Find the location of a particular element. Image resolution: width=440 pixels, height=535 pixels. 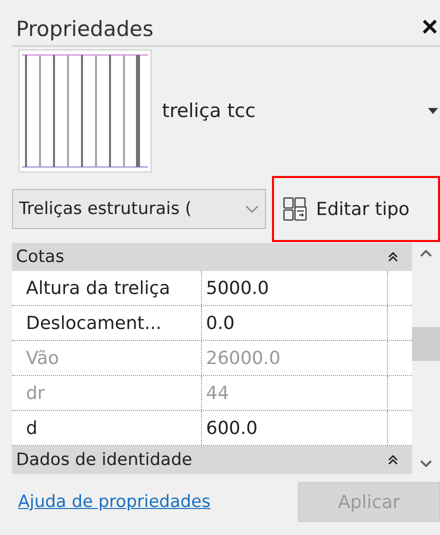

property-value: 600.0 is located at coordinates (295, 428).